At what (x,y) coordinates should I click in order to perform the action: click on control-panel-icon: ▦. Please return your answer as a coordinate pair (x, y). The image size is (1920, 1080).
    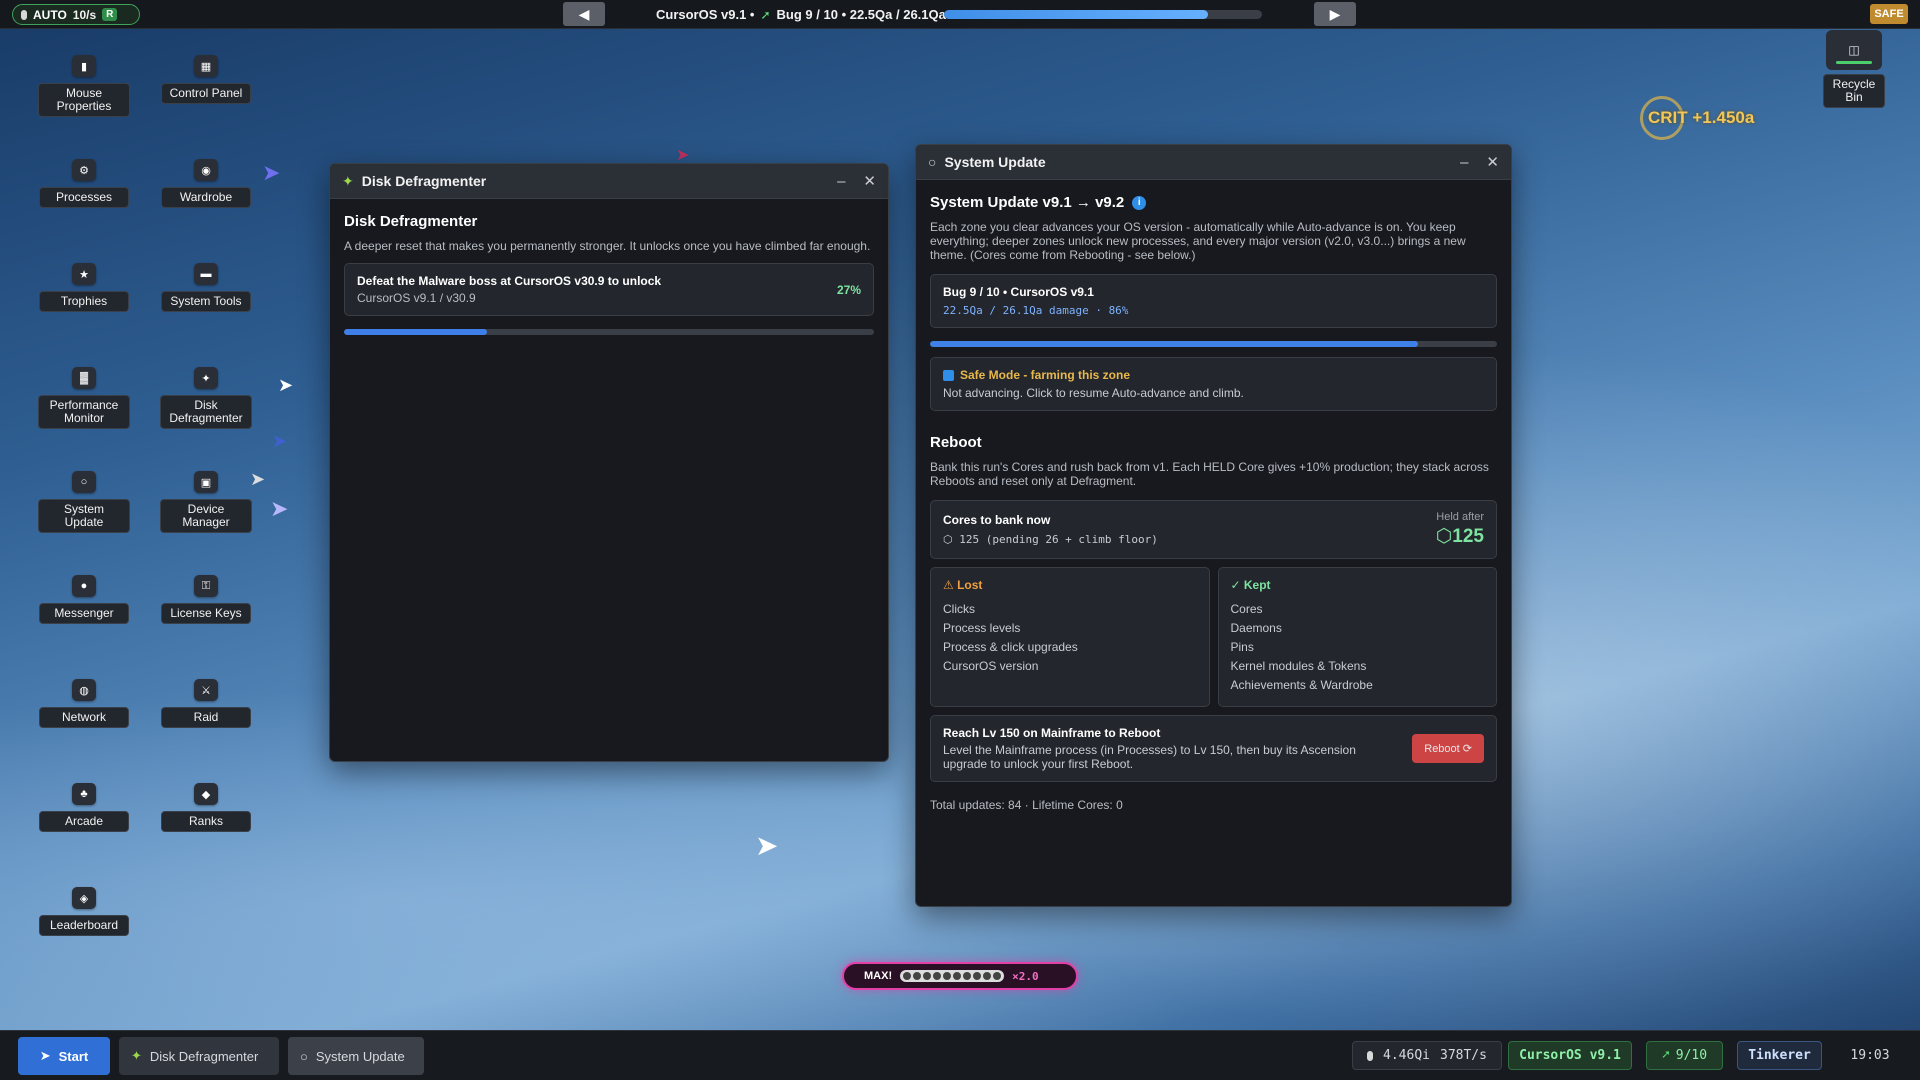
    Looking at the image, I should click on (206, 66).